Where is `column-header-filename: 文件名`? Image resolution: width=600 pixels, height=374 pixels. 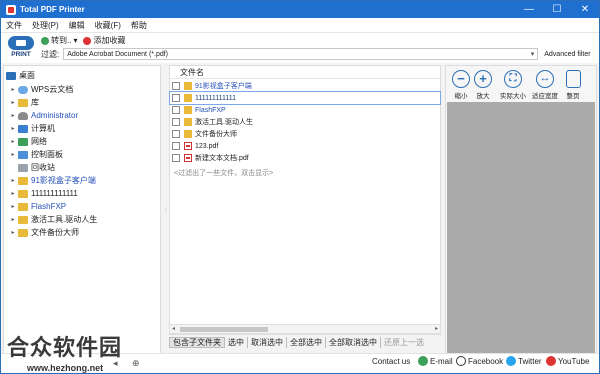
column-header-filename: 文件名 is located at coordinates (305, 72).